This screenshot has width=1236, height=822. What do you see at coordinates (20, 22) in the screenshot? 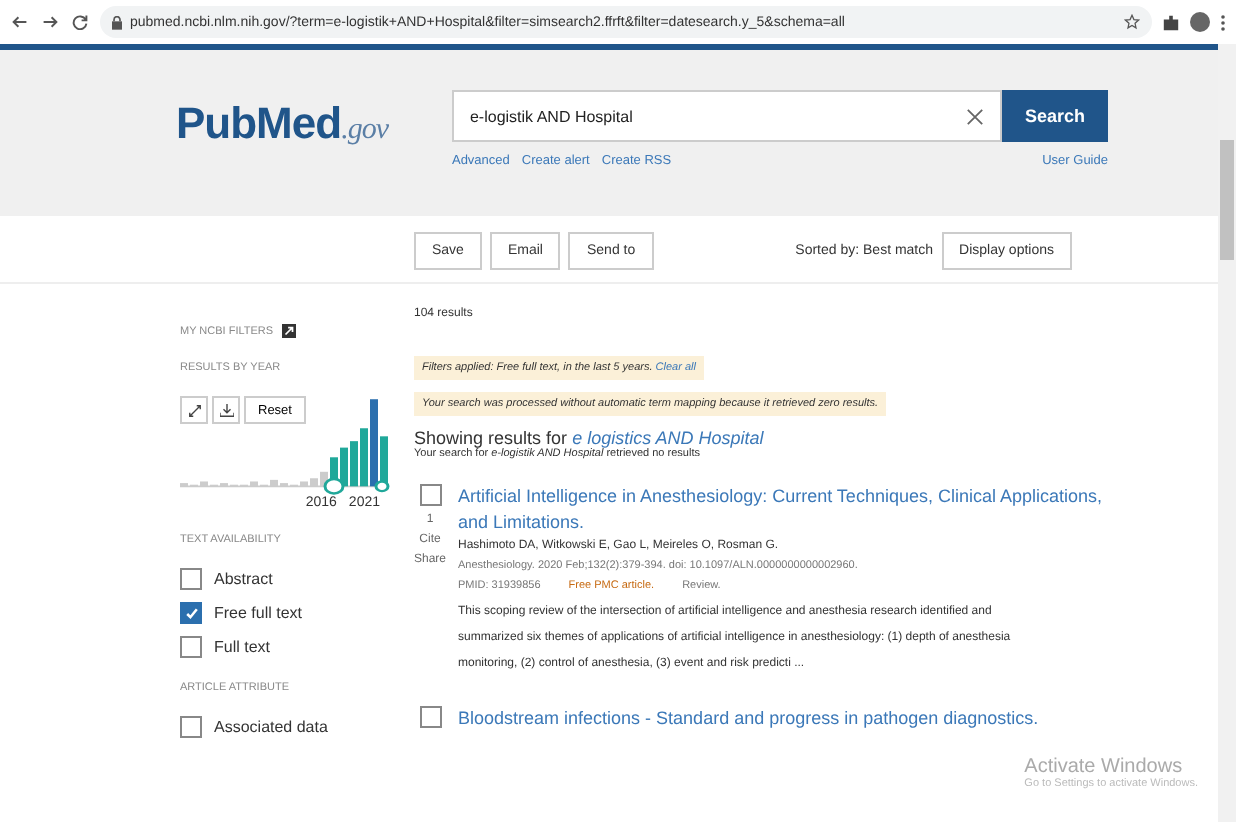
I see `back-icon` at bounding box center [20, 22].